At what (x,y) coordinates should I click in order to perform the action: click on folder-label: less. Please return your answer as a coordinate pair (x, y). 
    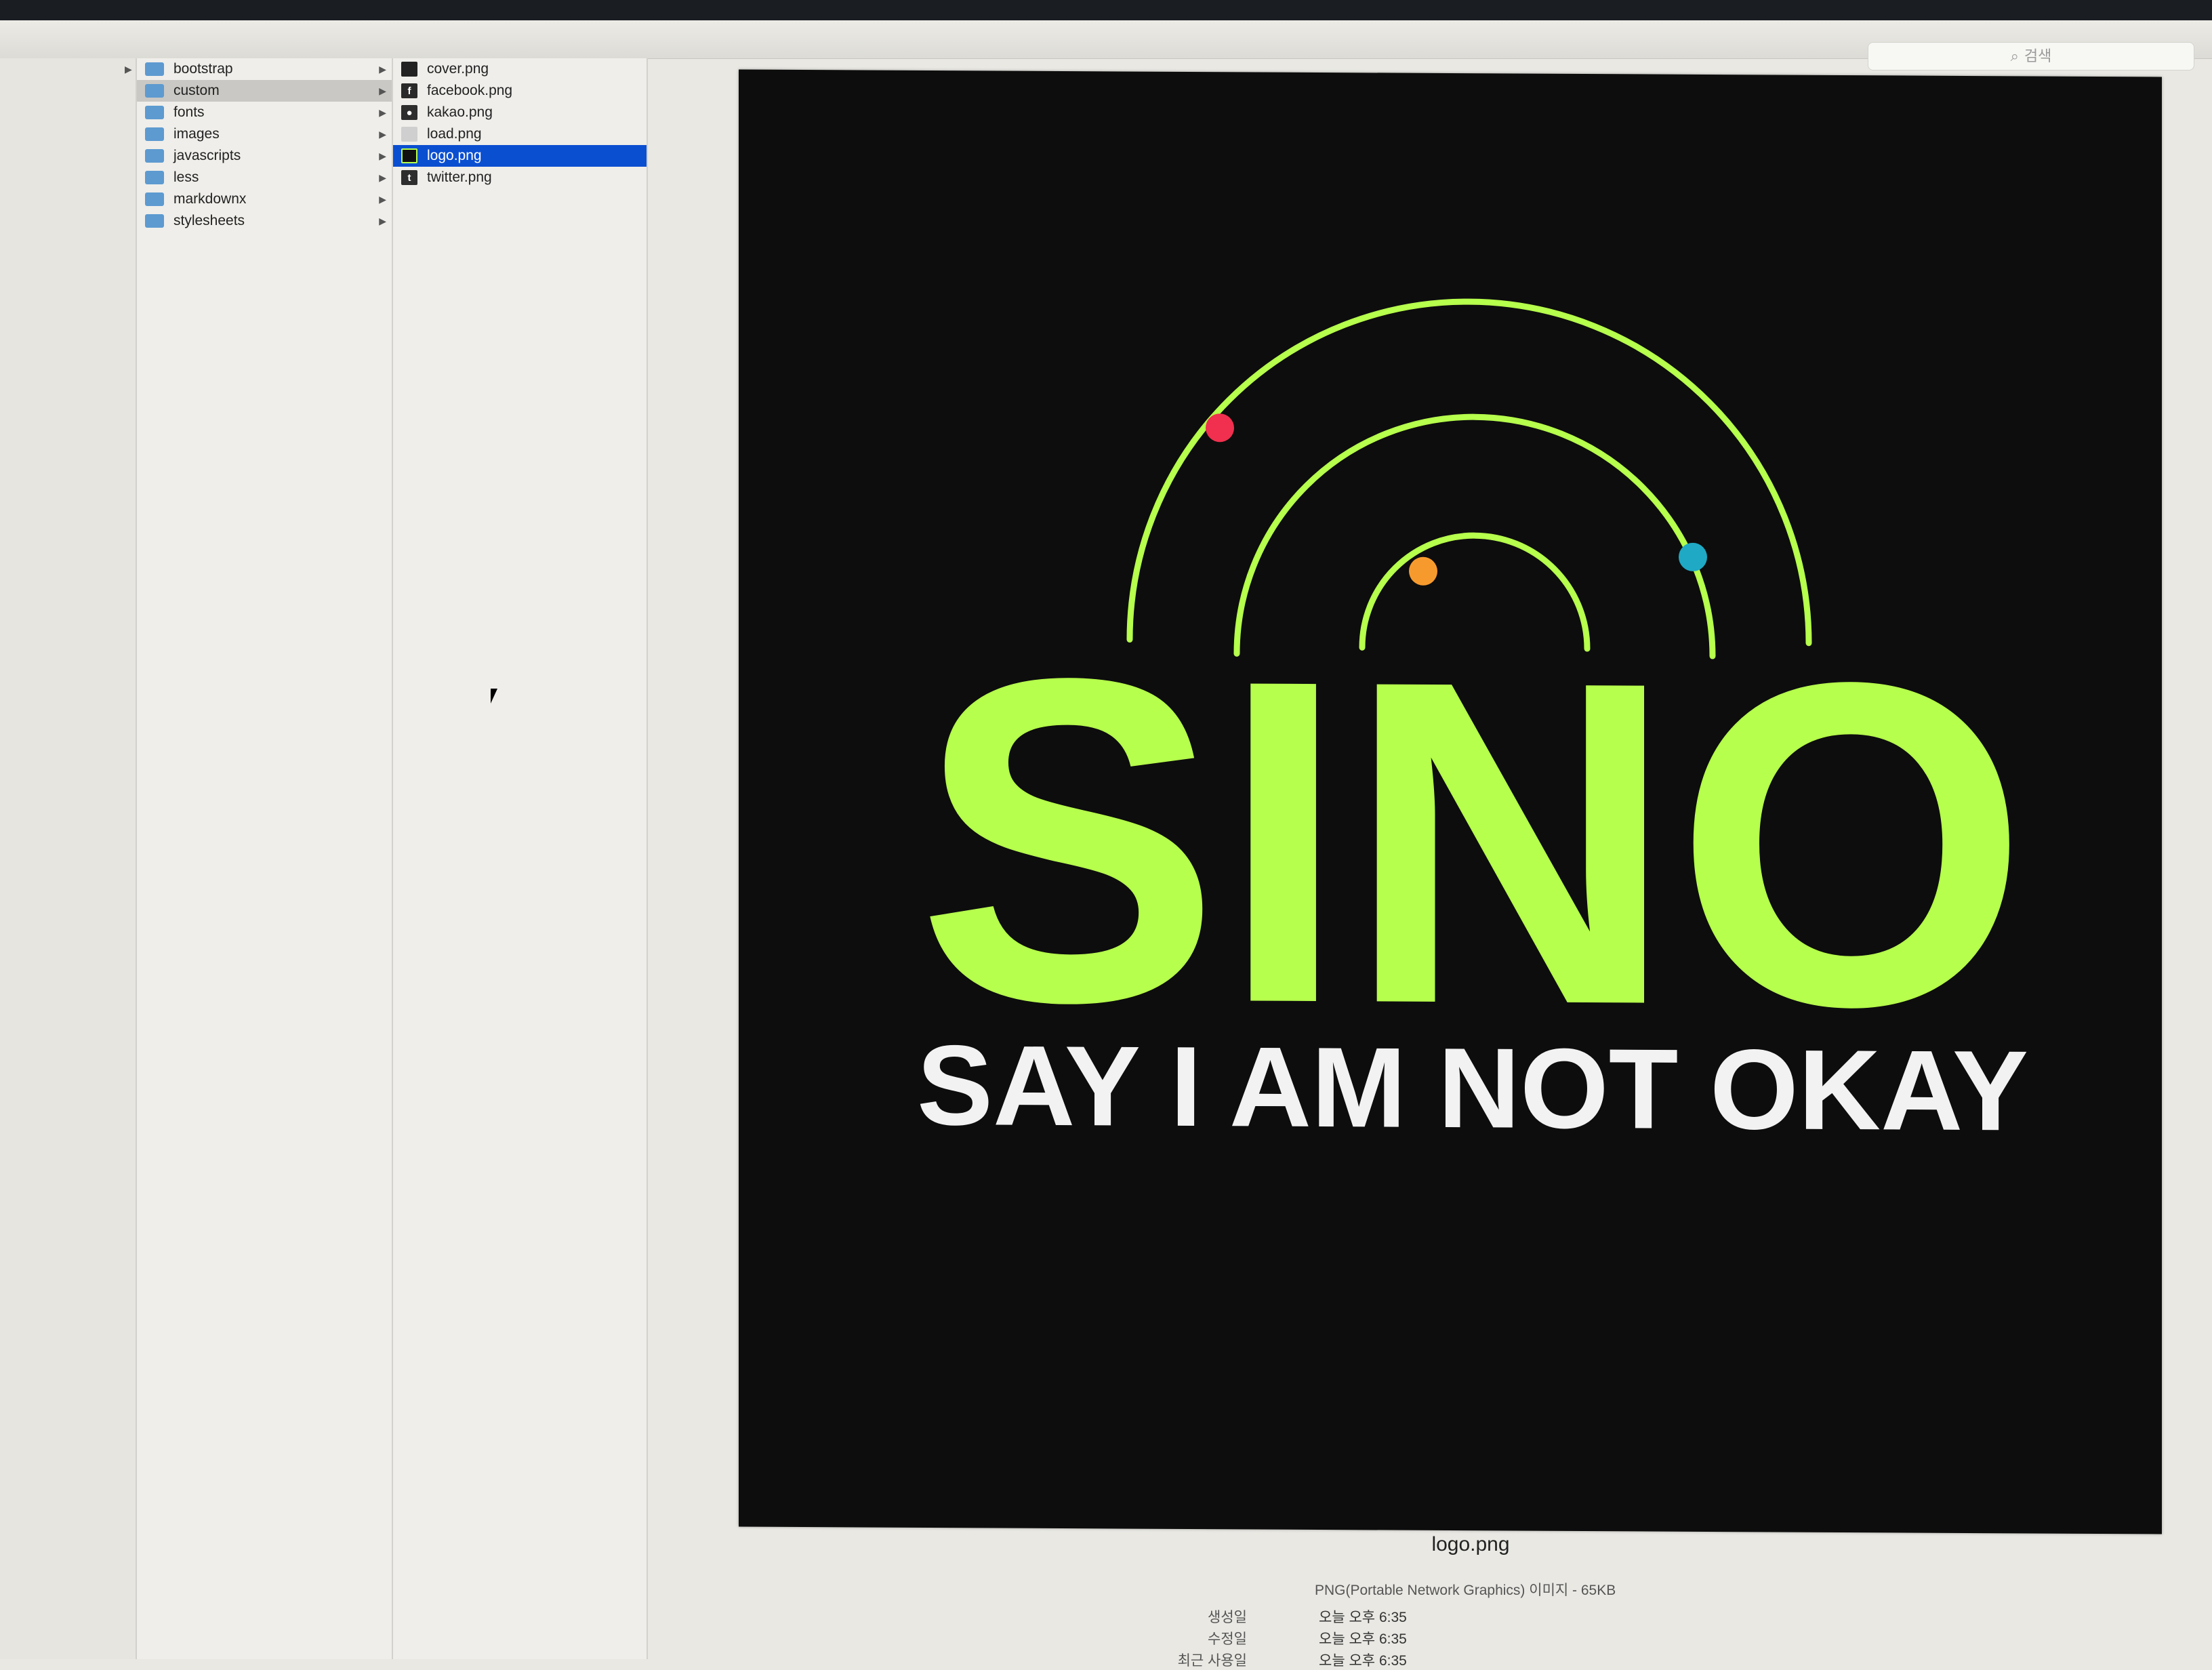
    Looking at the image, I should click on (186, 177).